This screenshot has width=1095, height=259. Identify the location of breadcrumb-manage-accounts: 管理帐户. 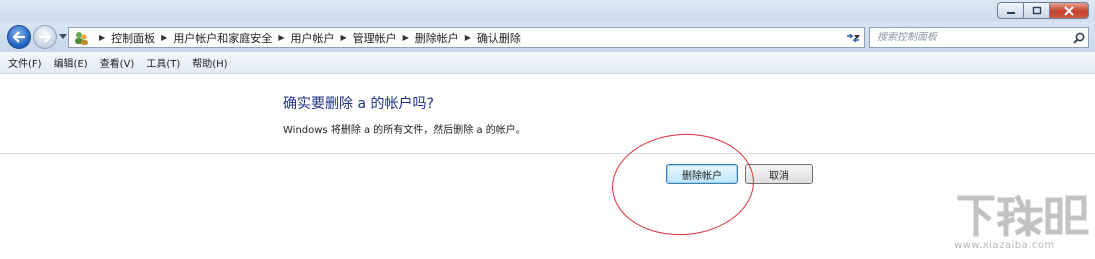
(375, 38).